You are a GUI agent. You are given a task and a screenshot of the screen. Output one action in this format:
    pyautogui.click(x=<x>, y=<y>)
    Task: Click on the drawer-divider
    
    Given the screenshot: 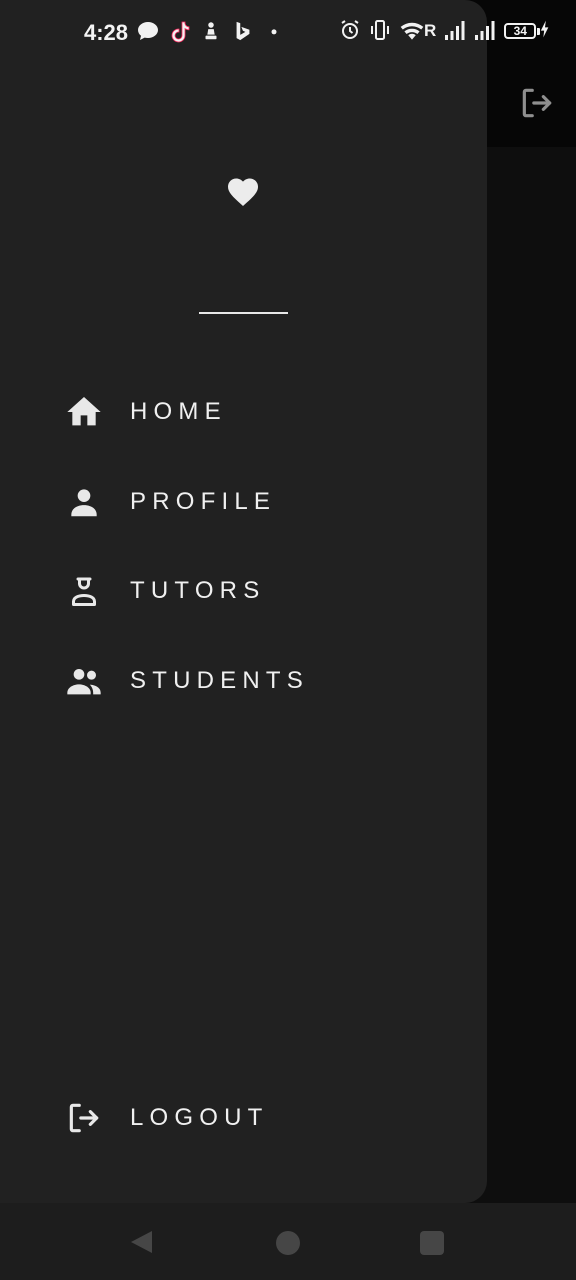 What is the action you would take?
    pyautogui.click(x=243, y=313)
    